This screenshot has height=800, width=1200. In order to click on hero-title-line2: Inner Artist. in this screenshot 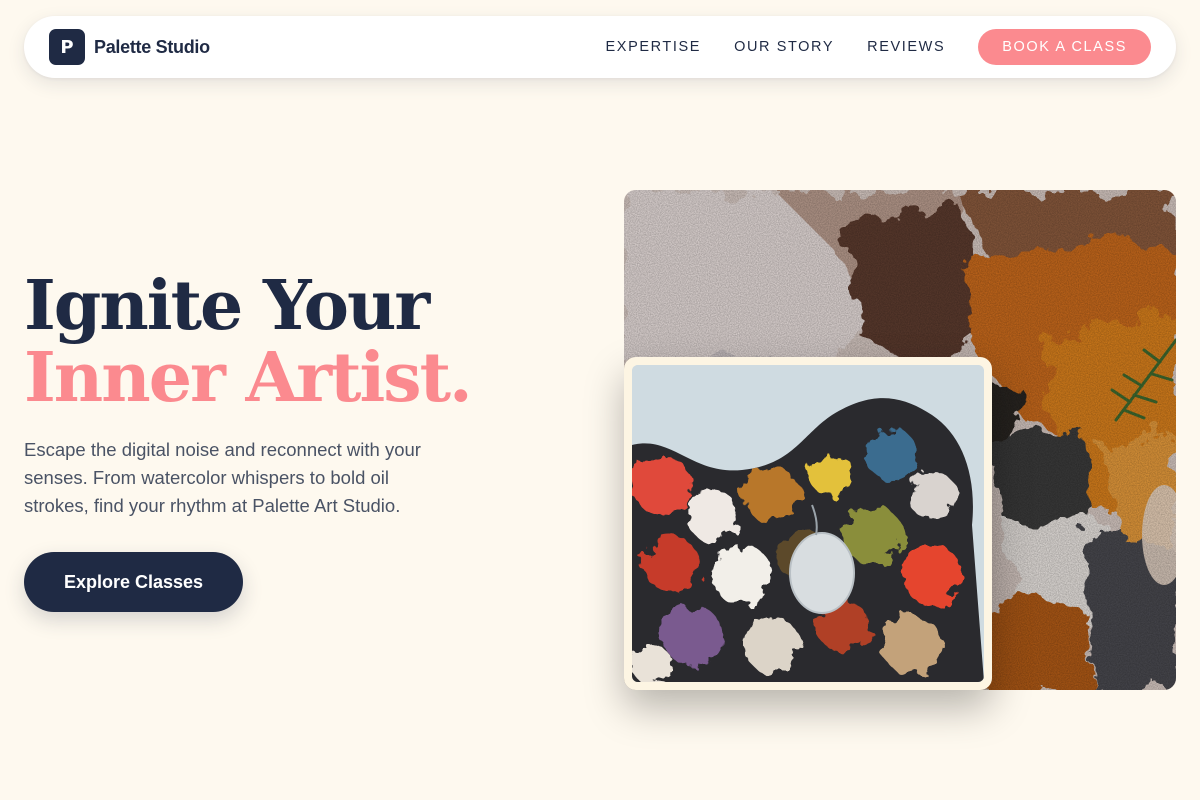, I will do `click(248, 378)`.